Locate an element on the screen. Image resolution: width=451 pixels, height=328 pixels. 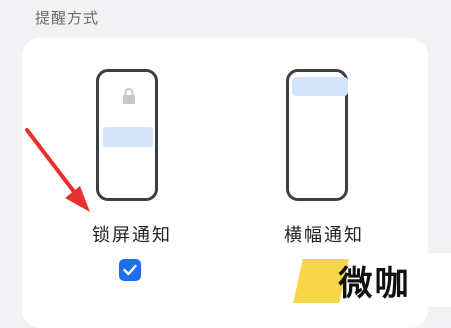
option-label-lock-screen: 锁屏通知 is located at coordinates (132, 235).